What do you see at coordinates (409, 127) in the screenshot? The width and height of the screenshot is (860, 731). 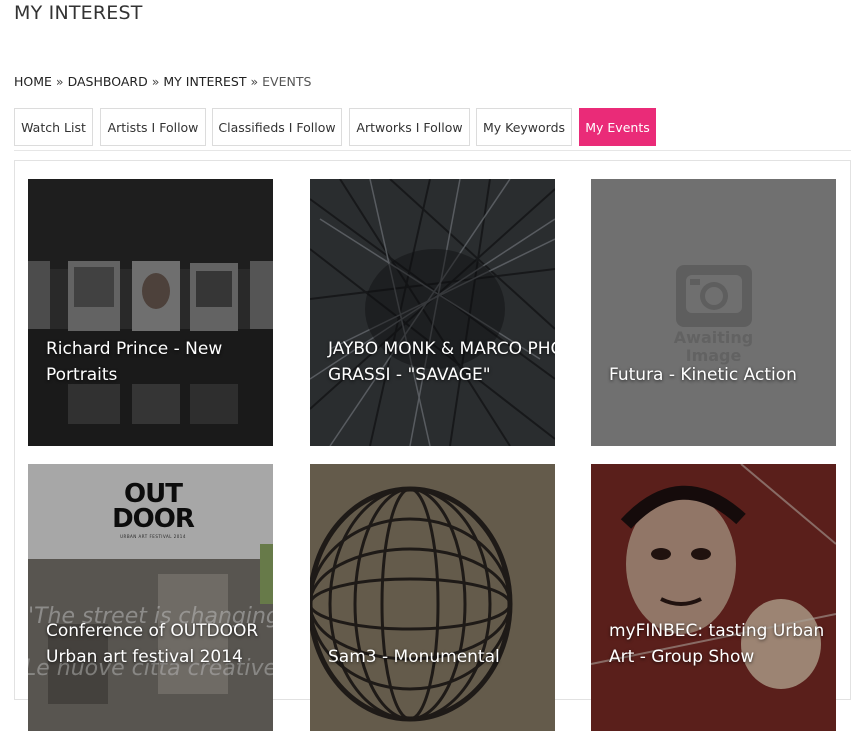 I see `tab-artworks-i-follow: Artworks I Follow` at bounding box center [409, 127].